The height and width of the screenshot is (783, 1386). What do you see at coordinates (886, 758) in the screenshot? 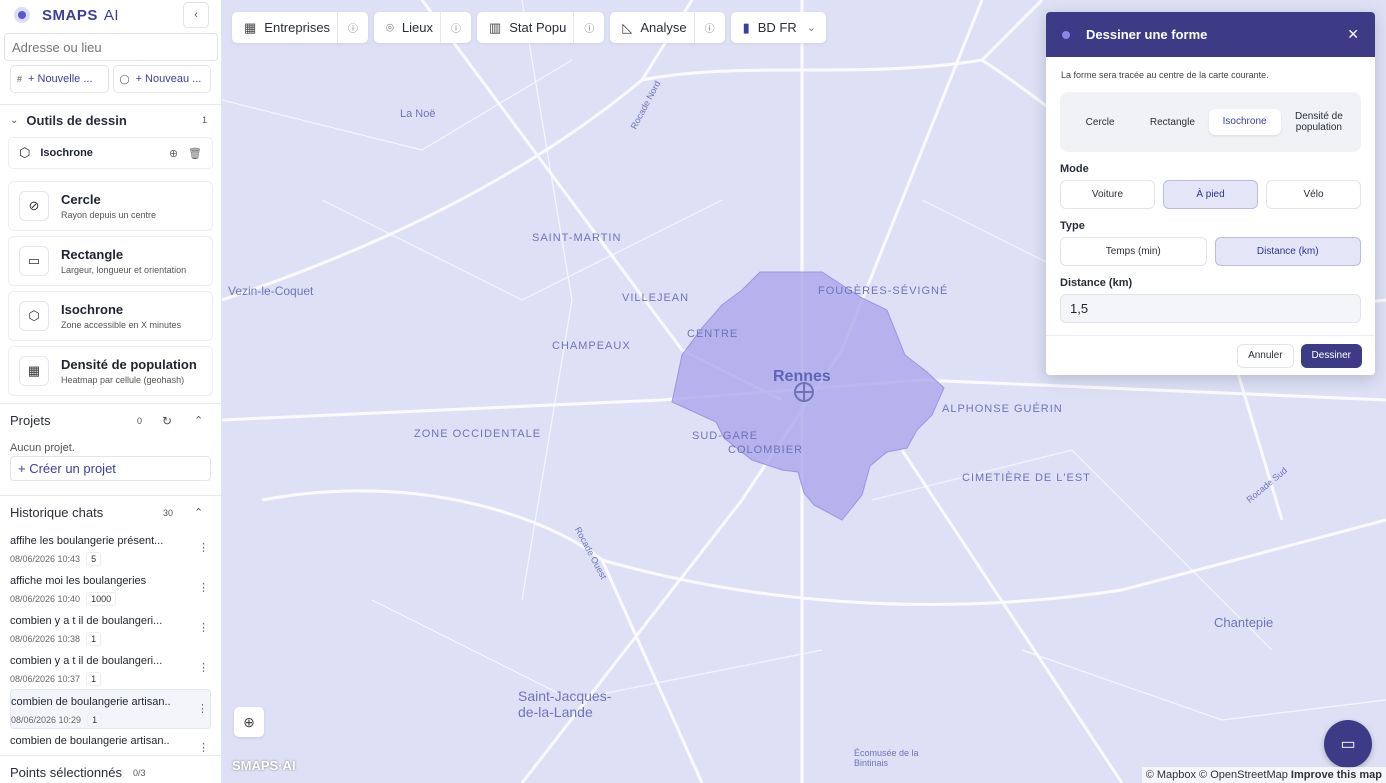
I see `map-label: Écomusée de la Bintinais` at bounding box center [886, 758].